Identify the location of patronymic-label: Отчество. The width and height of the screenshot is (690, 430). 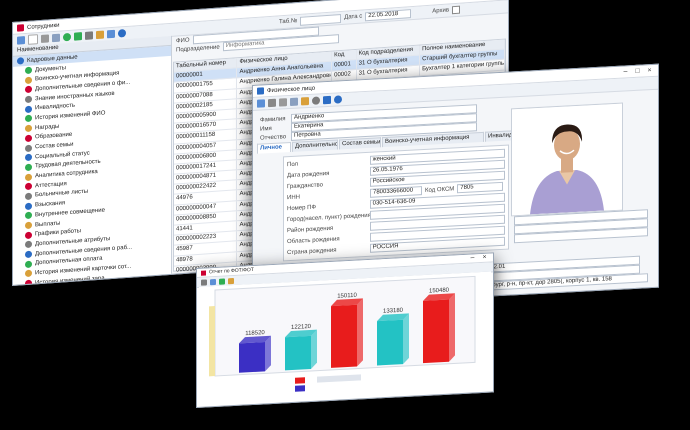
(273, 137).